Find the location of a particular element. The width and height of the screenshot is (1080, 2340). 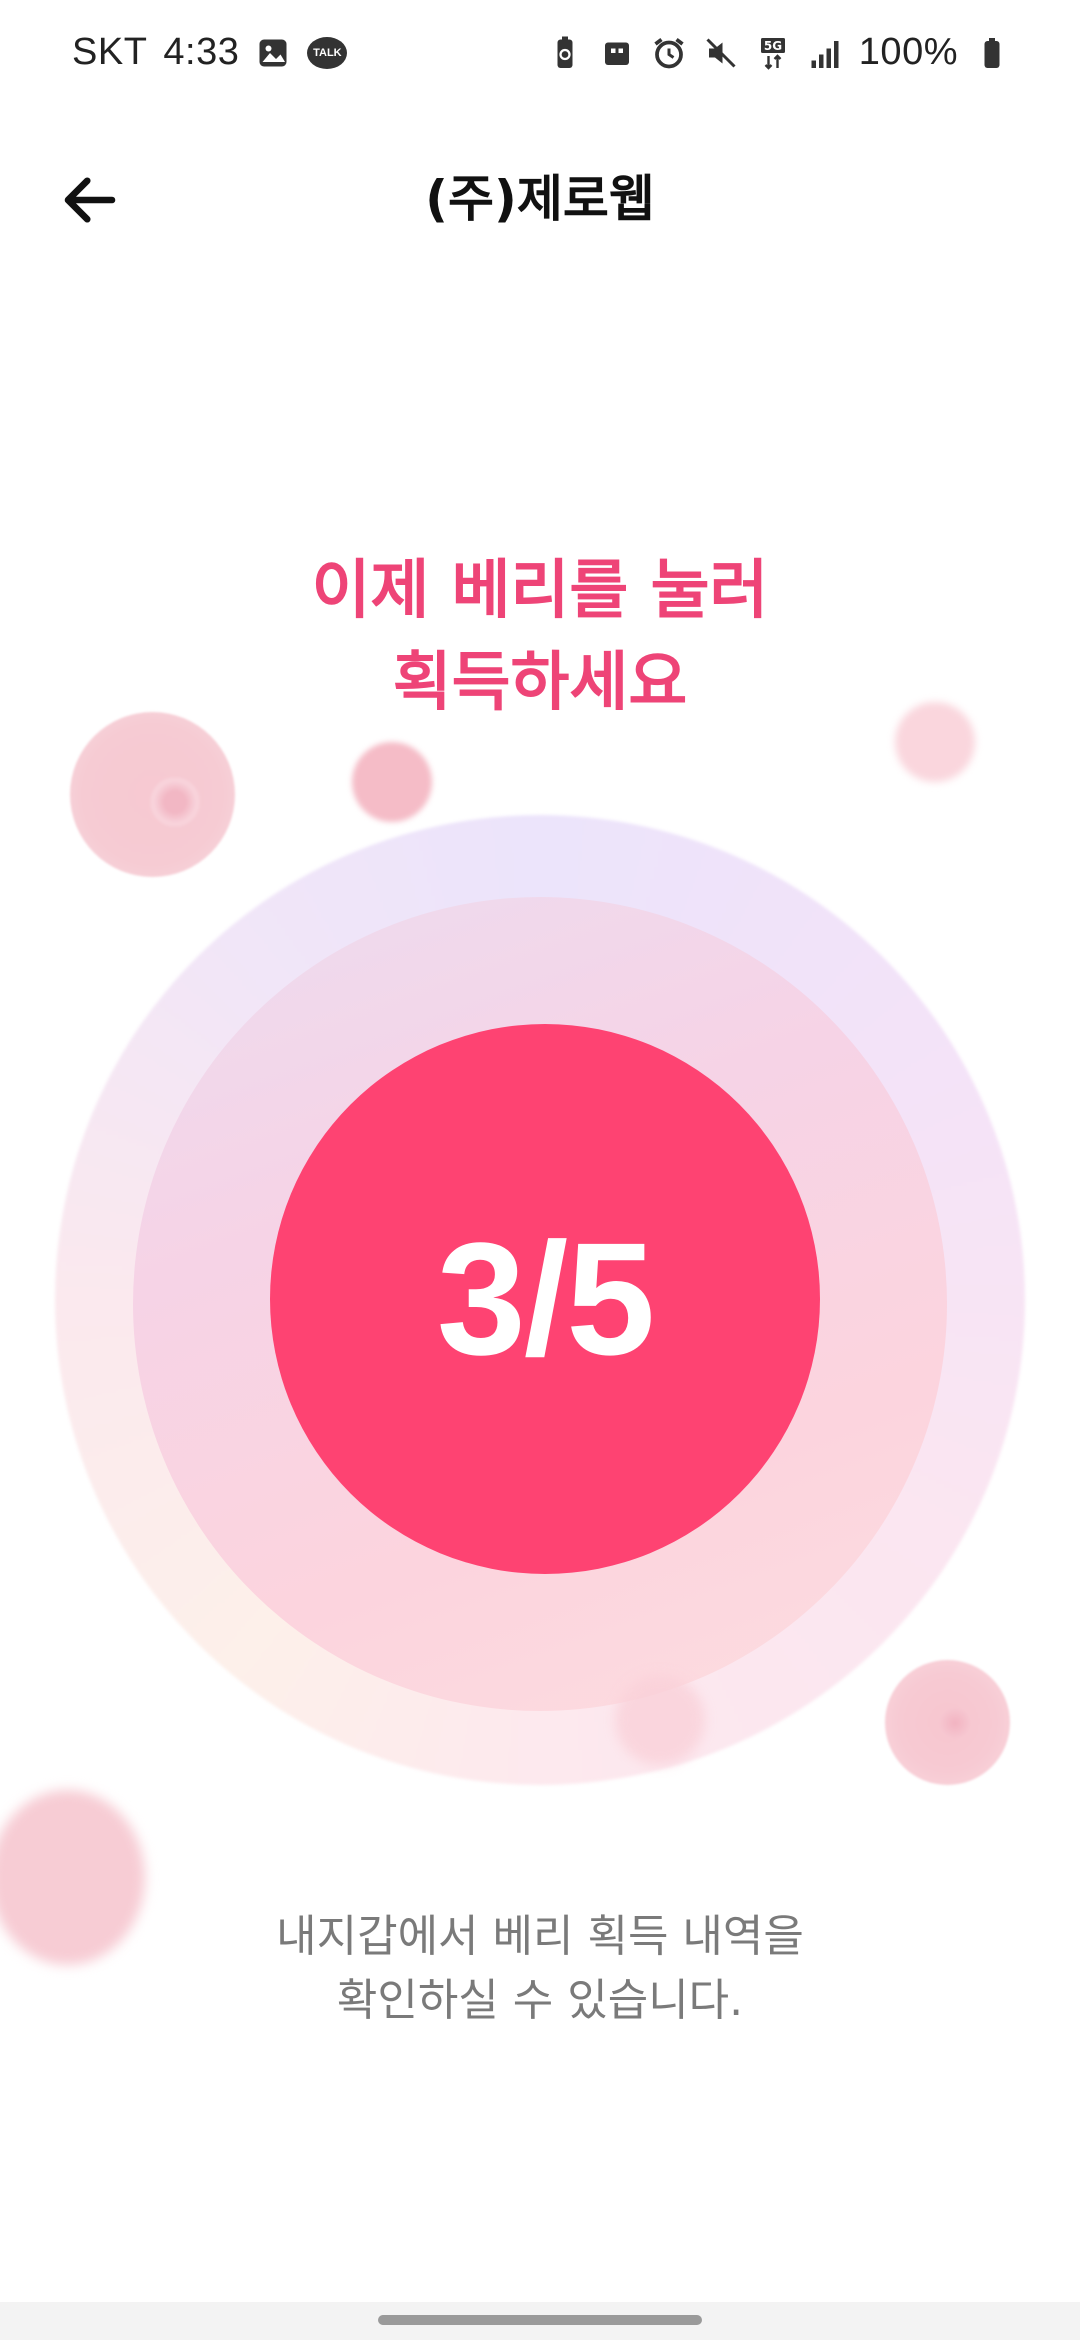

arrow-left-icon is located at coordinates (90, 200).